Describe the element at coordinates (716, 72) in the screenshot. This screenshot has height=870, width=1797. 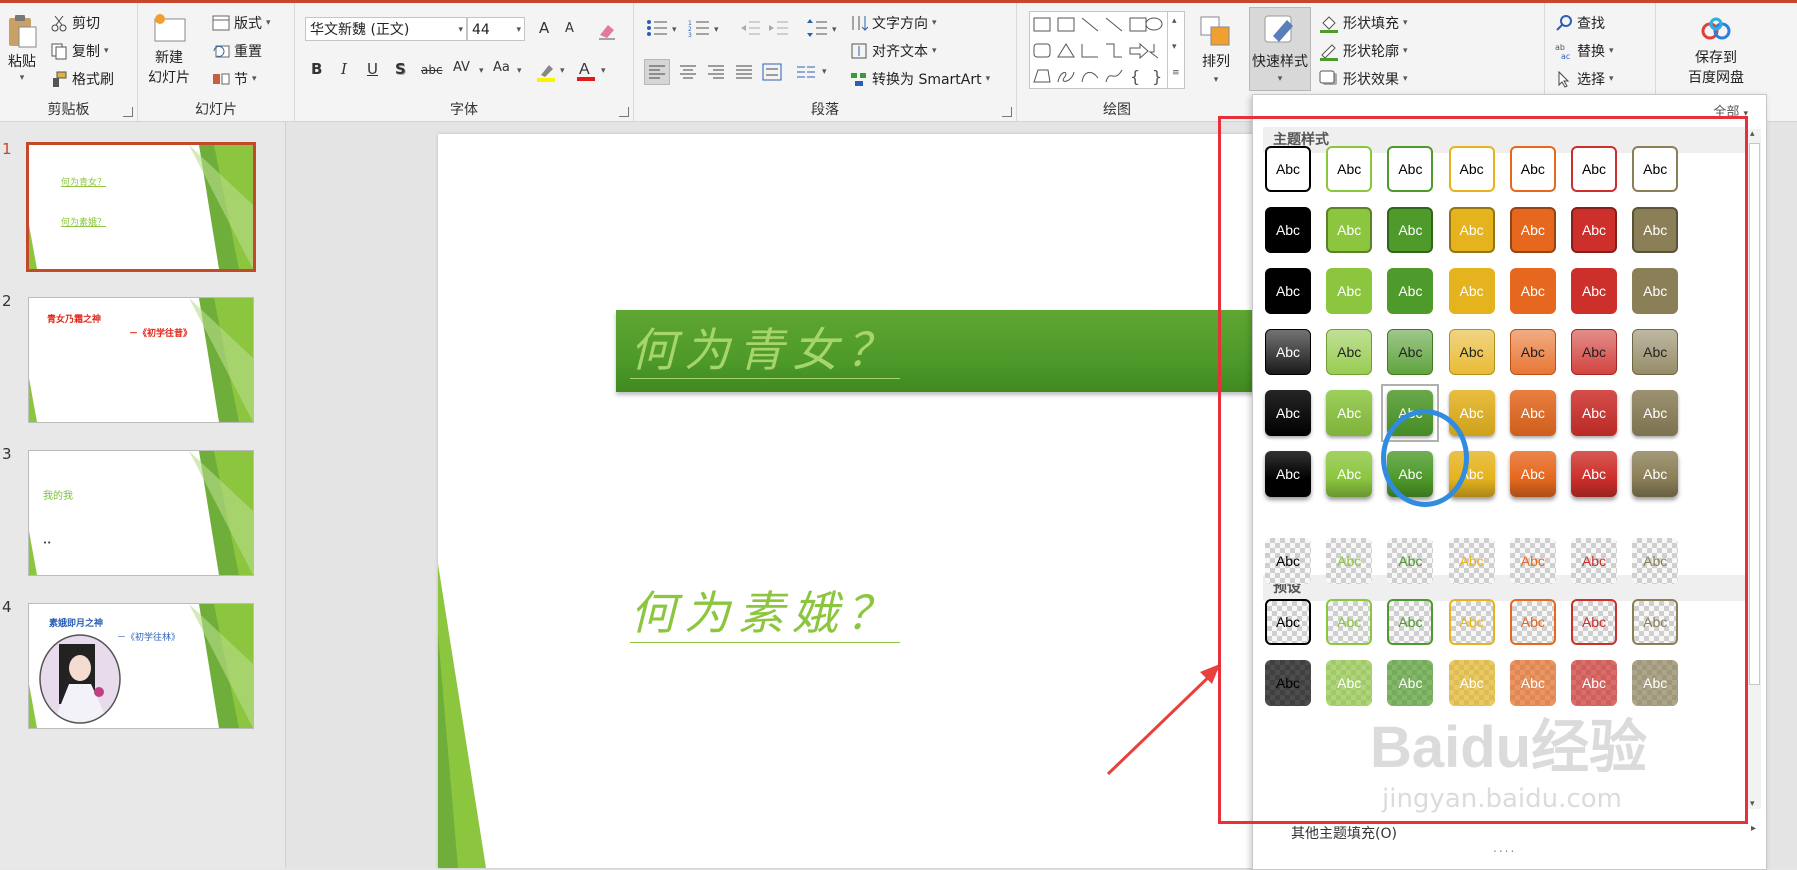
I see `align-right-icon` at that location.